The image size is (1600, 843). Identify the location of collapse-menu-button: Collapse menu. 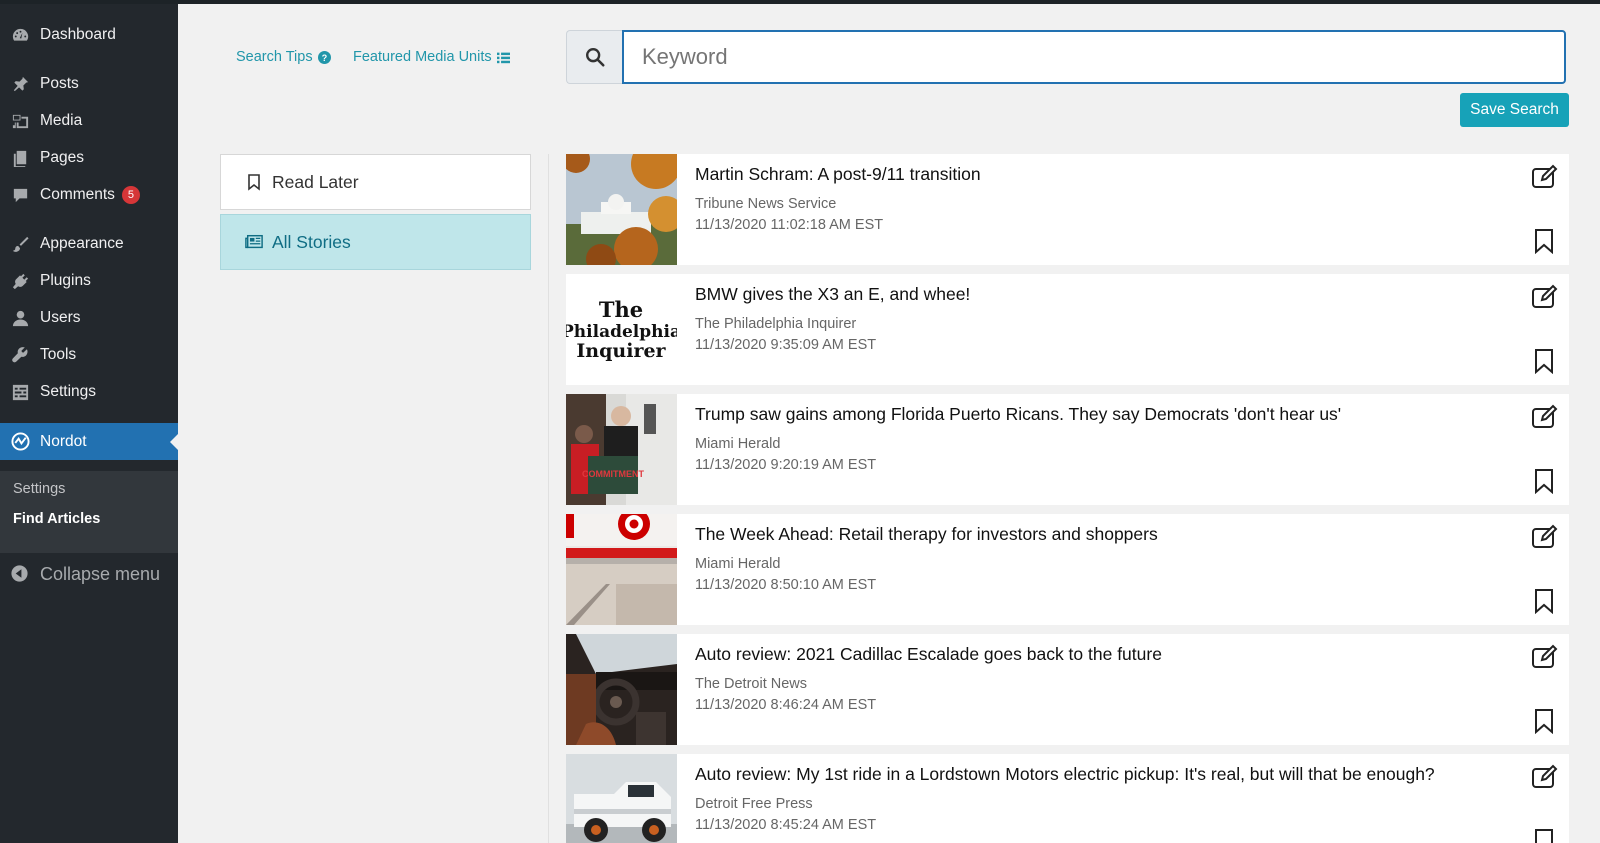
(89, 574).